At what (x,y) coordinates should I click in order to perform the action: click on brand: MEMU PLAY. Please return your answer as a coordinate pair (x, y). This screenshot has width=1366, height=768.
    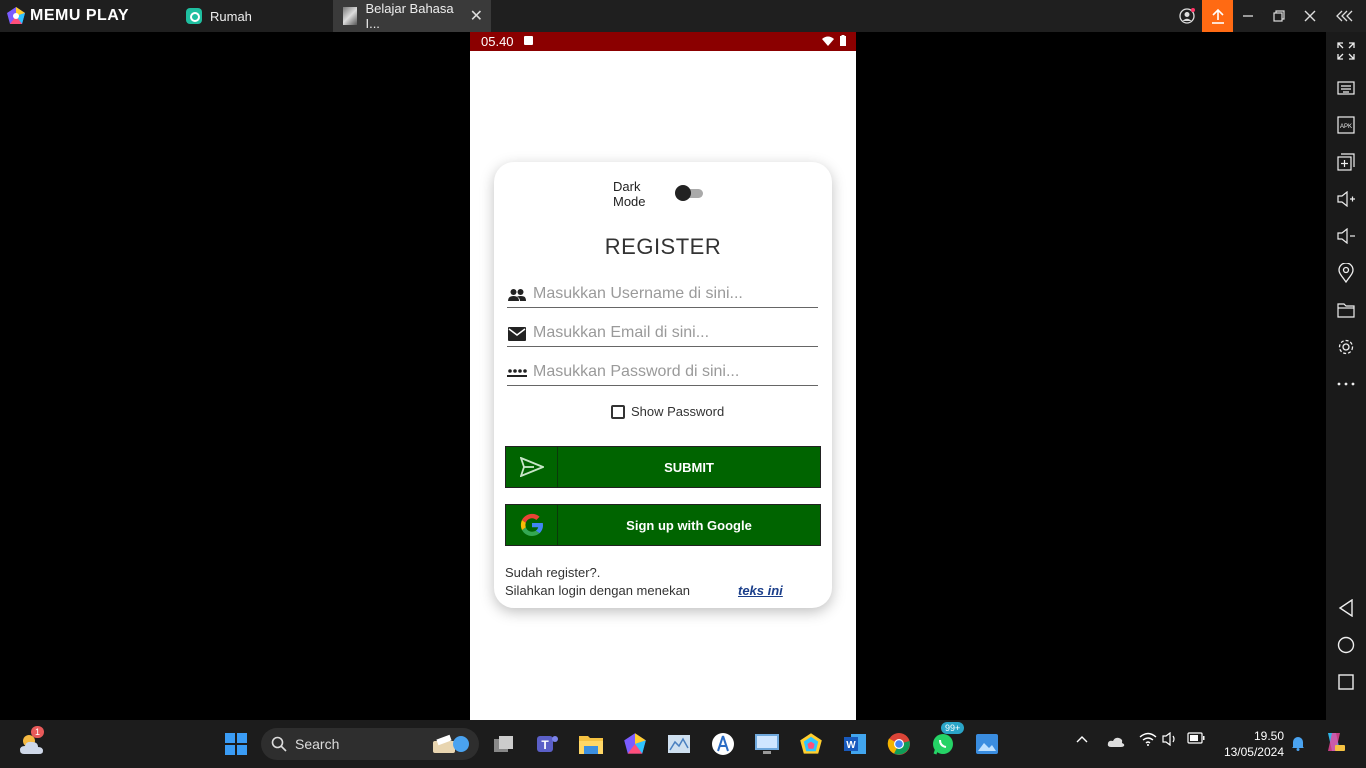
    Looking at the image, I should click on (67, 16).